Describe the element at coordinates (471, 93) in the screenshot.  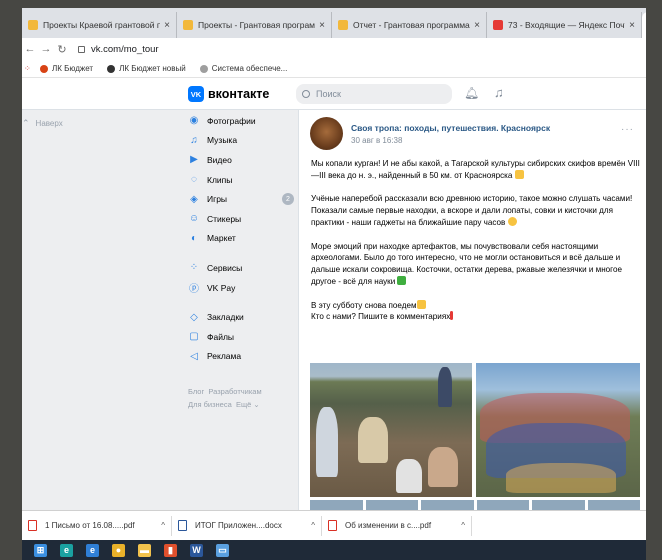
I see `bell-icon: 🔔︎` at that location.